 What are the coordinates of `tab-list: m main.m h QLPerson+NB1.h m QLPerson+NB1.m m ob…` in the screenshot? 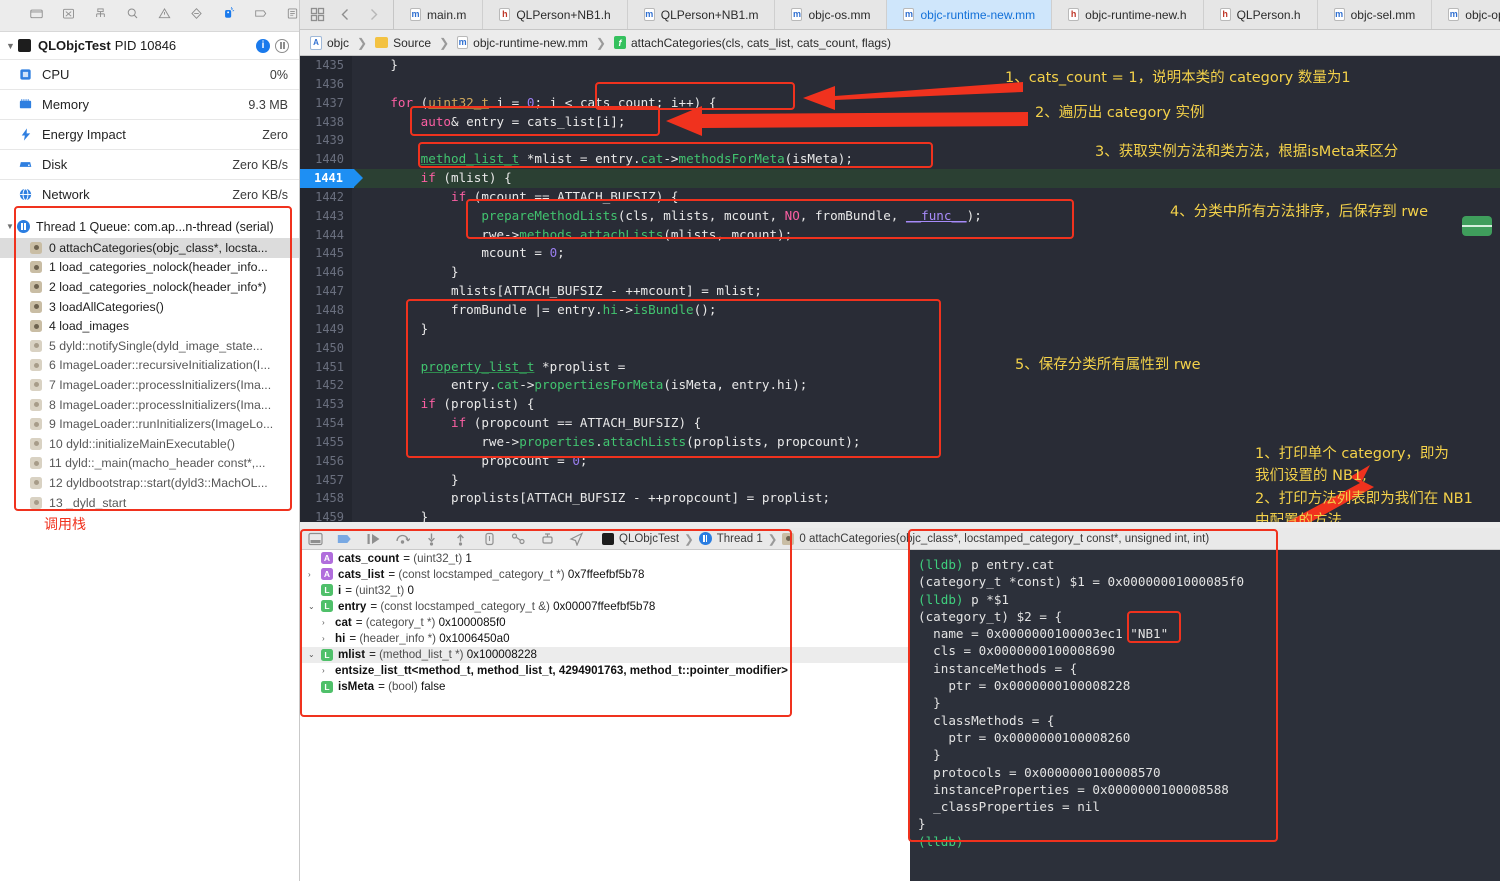 It's located at (947, 14).